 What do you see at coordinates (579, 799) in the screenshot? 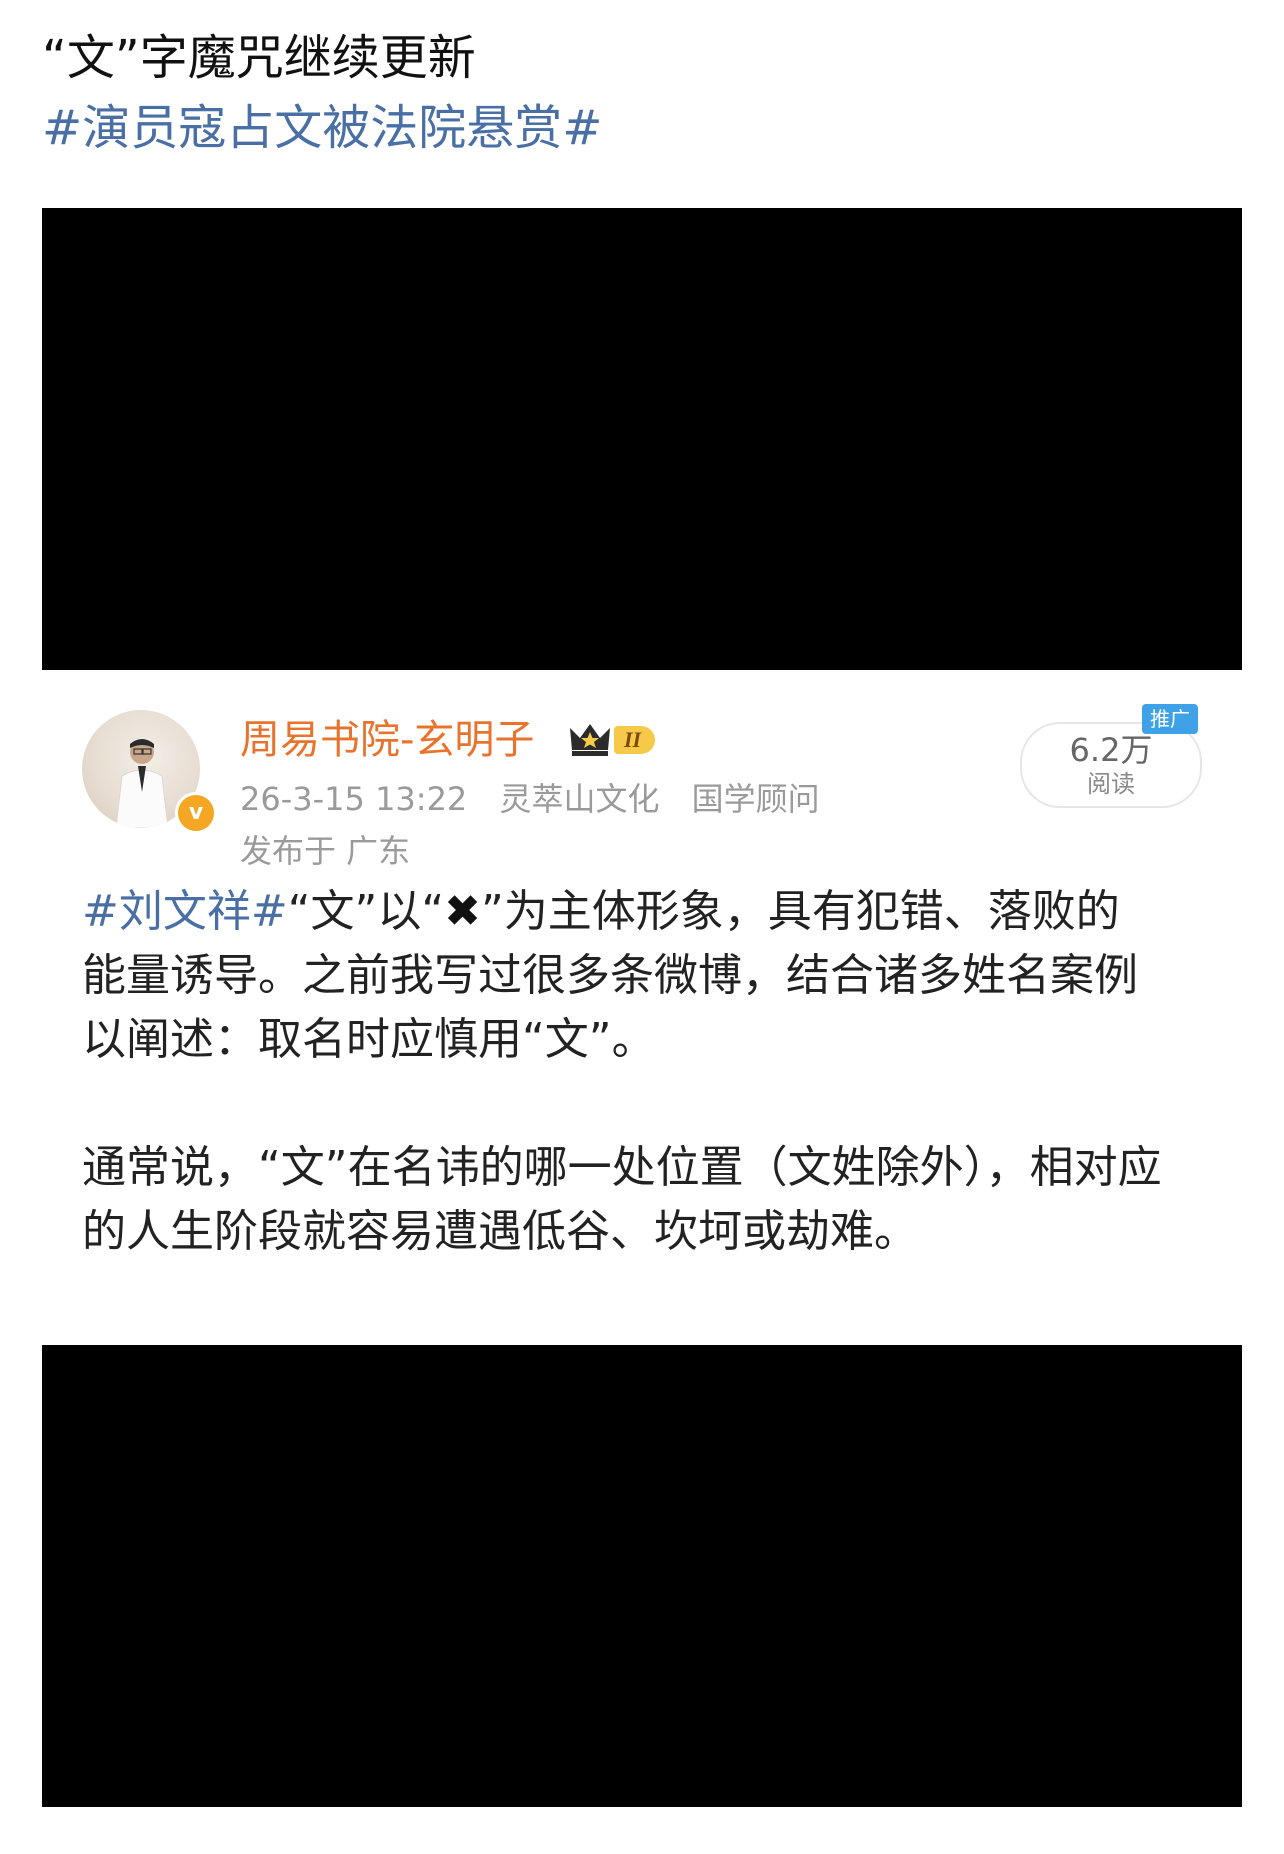
I see `post-source: 灵萃山文化` at bounding box center [579, 799].